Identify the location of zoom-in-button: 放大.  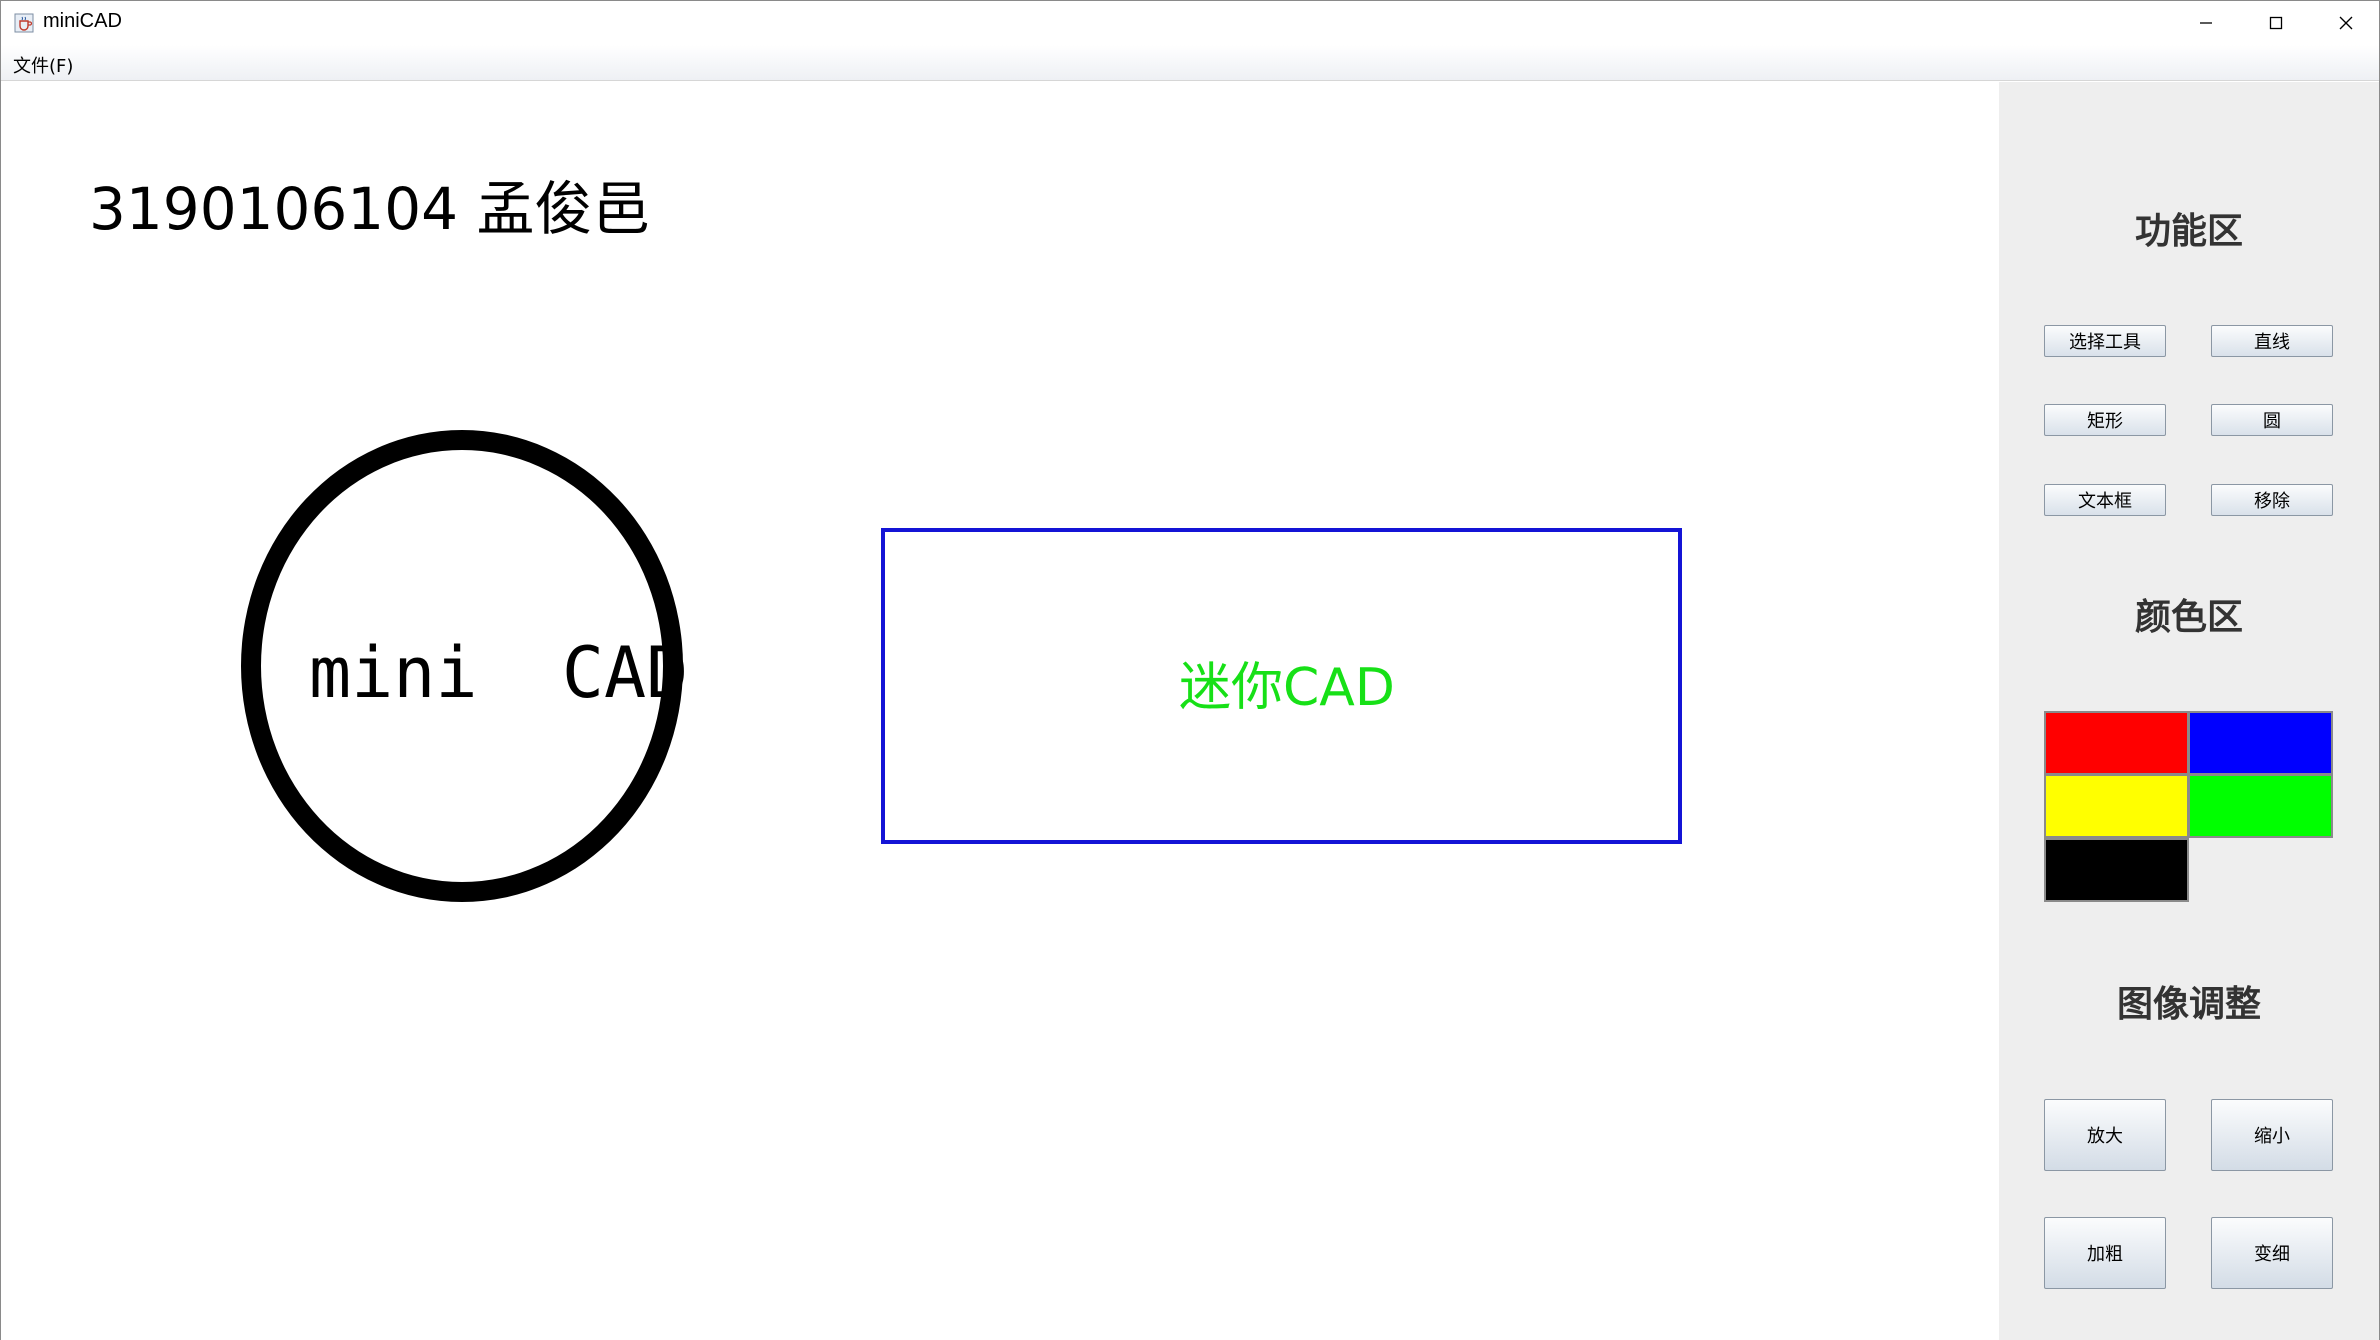
(2105, 1135).